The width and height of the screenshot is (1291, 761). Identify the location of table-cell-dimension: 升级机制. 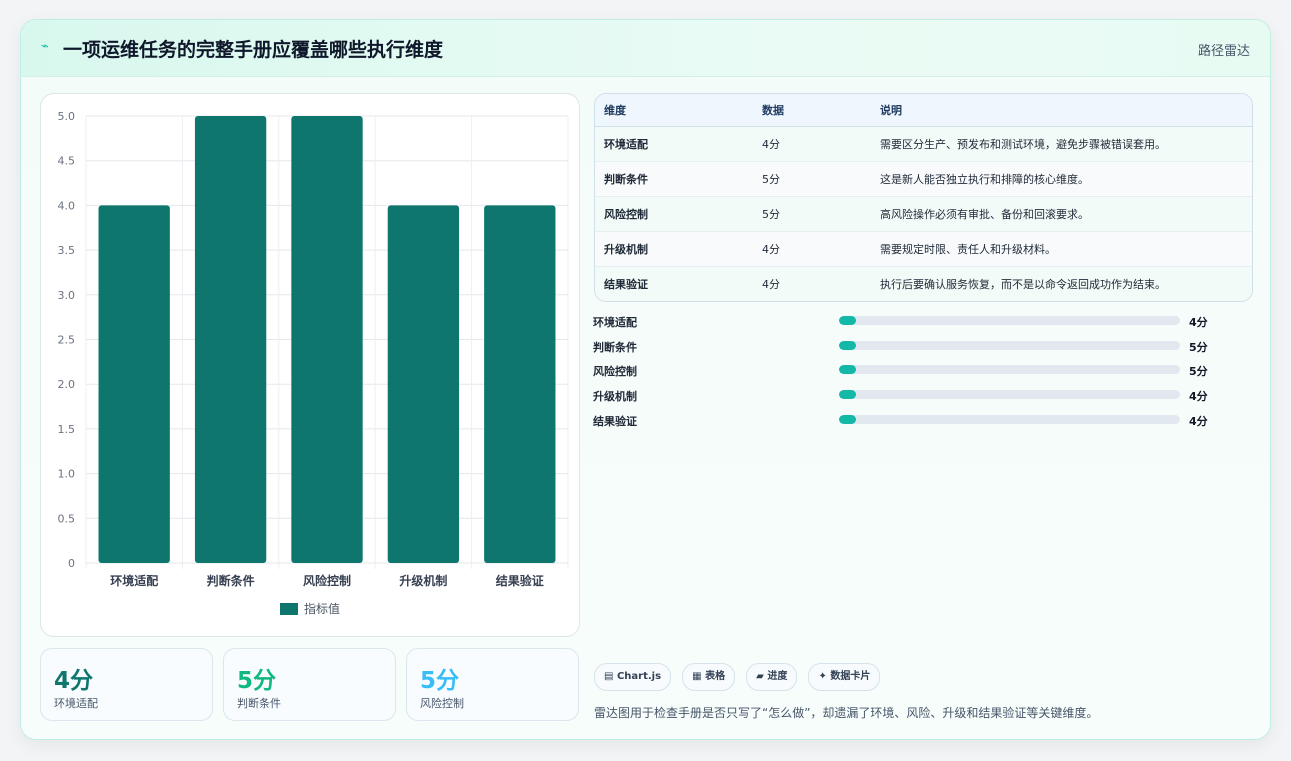
(674, 249).